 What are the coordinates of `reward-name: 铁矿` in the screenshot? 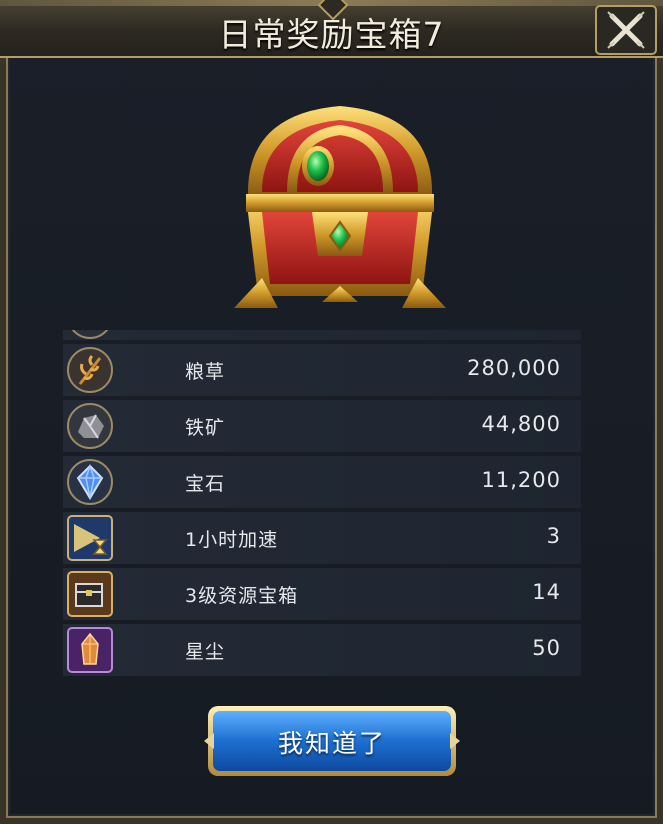 It's located at (205, 428).